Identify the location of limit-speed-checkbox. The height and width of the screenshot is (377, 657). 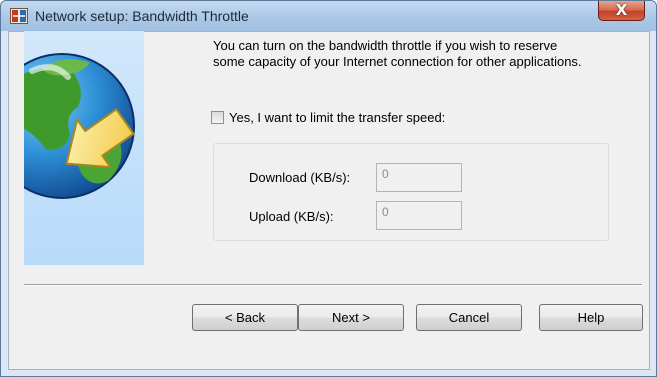
(217, 117).